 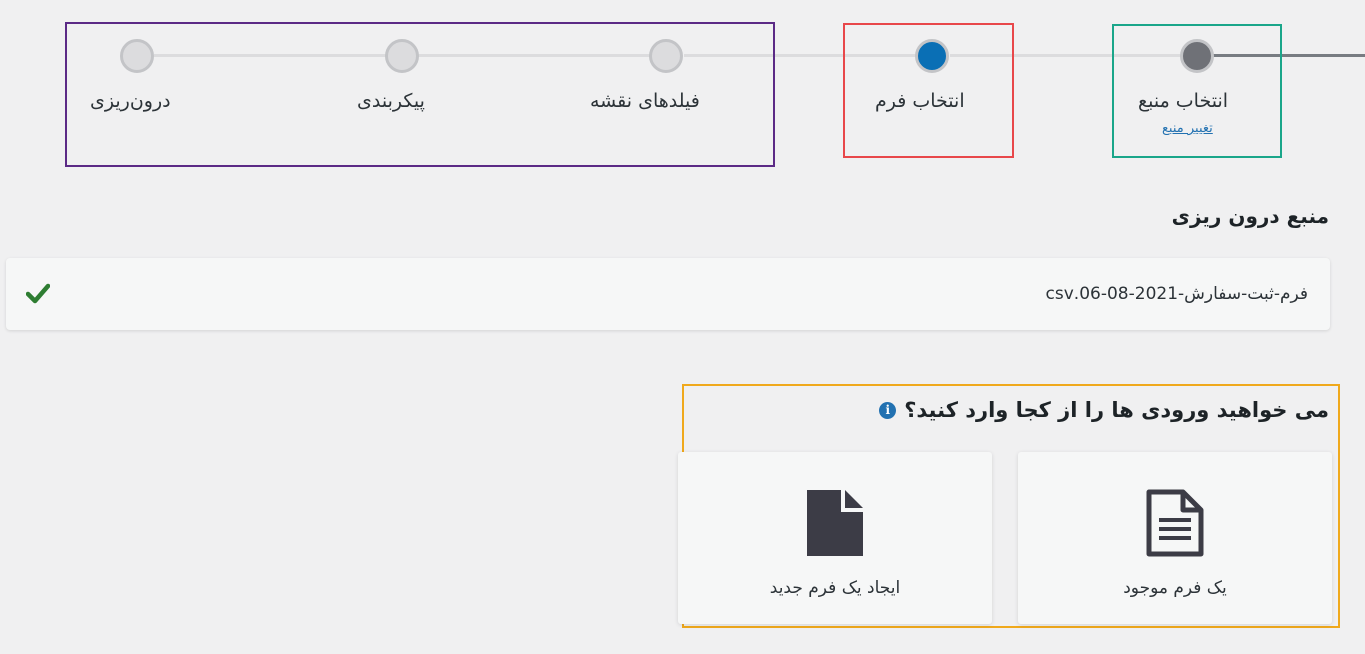 I want to click on document-blank-icon, so click(x=835, y=523).